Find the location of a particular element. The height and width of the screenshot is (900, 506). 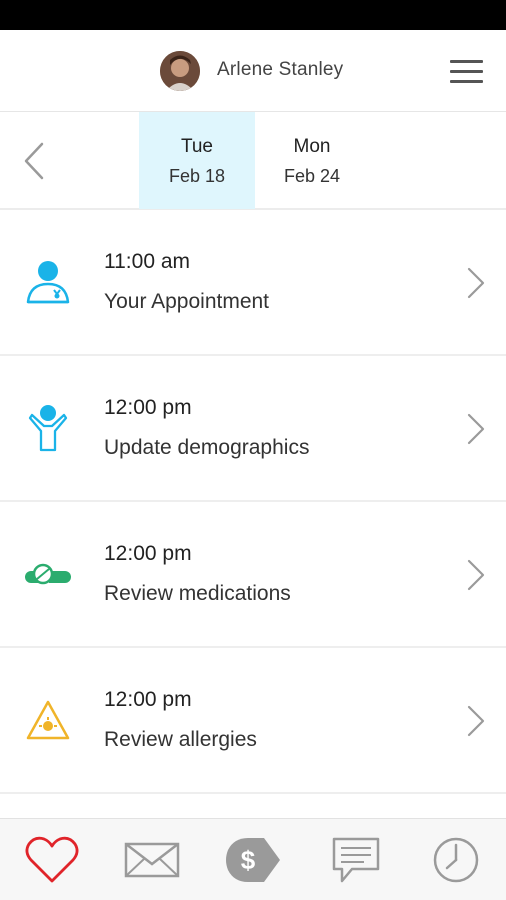

billing-tag-icon: $ is located at coordinates (252, 860).